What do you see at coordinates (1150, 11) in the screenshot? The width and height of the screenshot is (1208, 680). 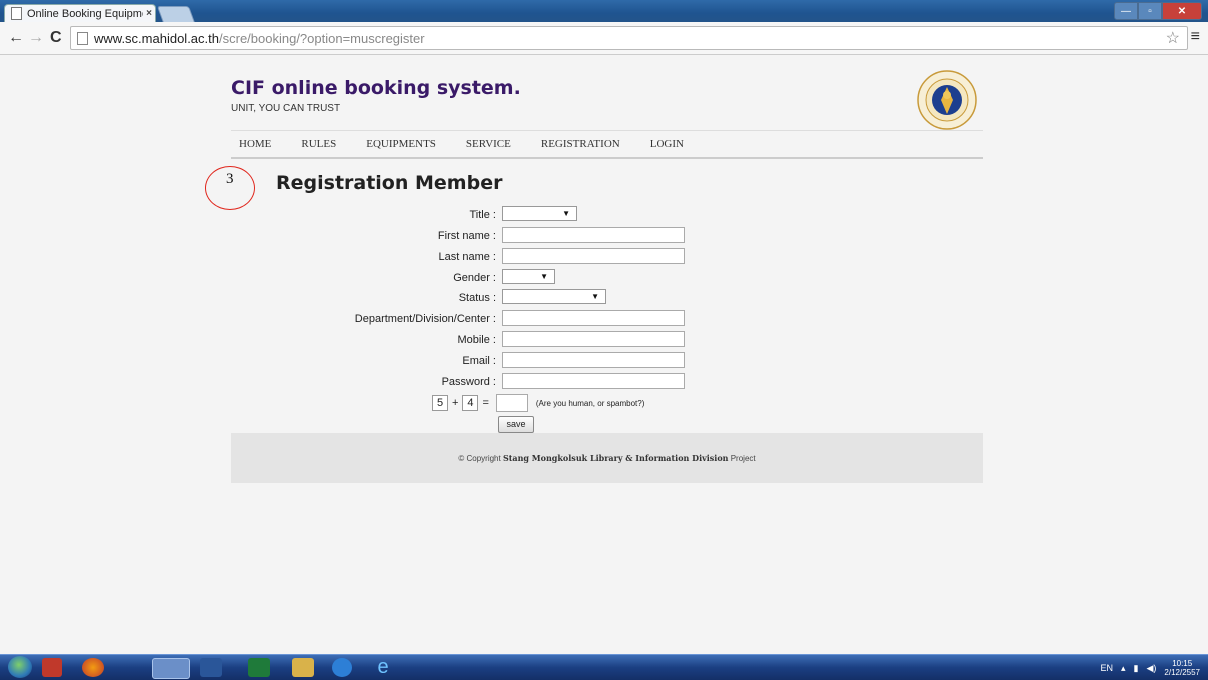 I see `maximize-button: ▫` at bounding box center [1150, 11].